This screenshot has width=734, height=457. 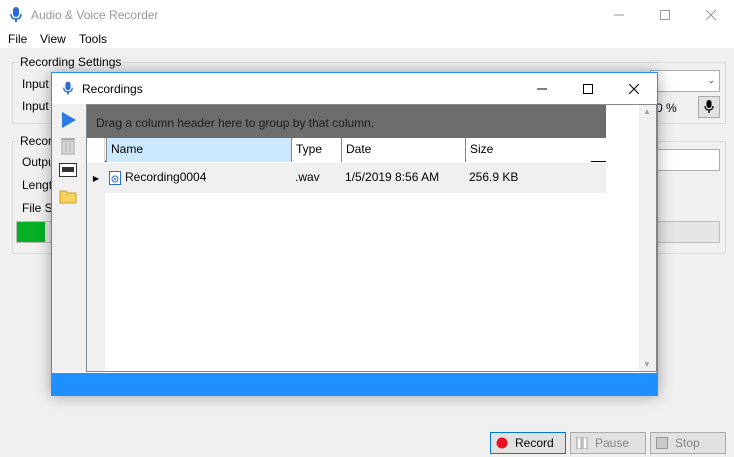 I want to click on minimize-button, so click(x=619, y=14).